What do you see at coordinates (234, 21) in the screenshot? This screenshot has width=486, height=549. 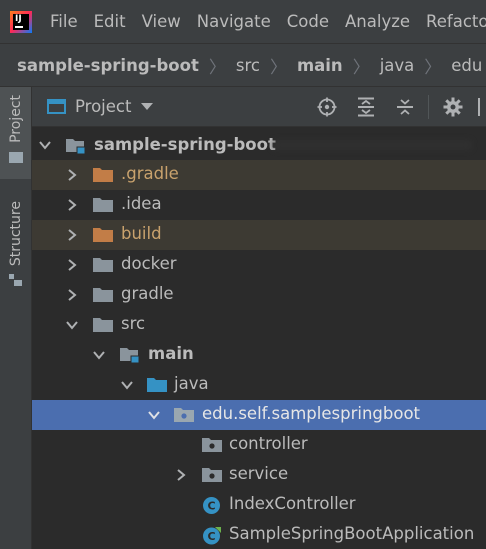 I see `menu-navigate: Navigate` at bounding box center [234, 21].